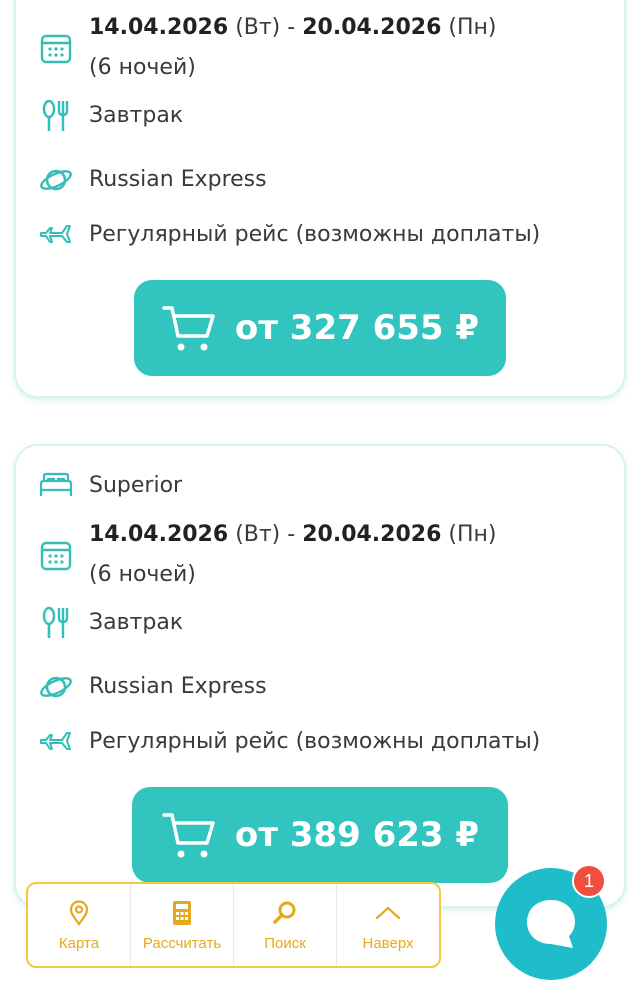 The width and height of the screenshot is (640, 983). I want to click on room-label: Superior, so click(136, 485).